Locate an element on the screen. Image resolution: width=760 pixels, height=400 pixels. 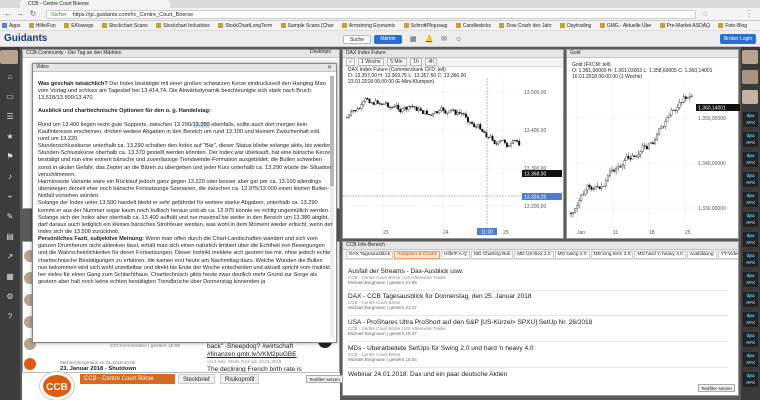
candle is located at coordinates (519, 143).